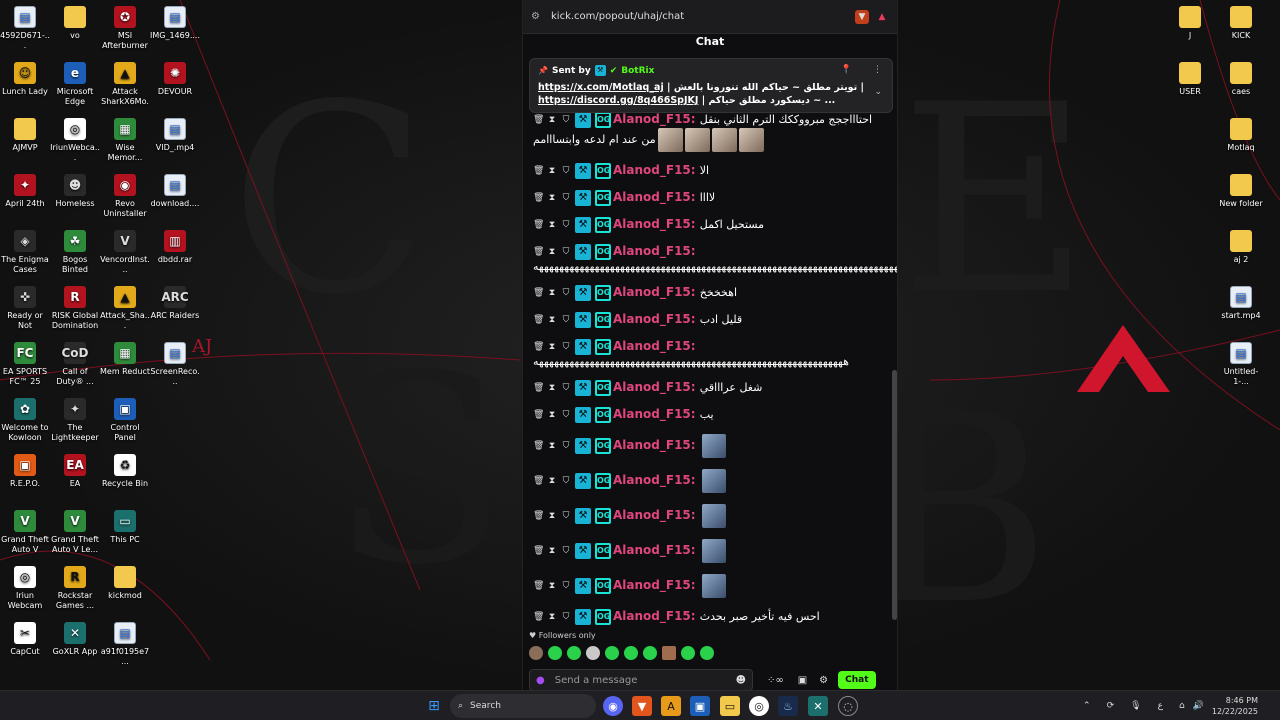 This screenshot has width=1280, height=720. Describe the element at coordinates (711, 293) in the screenshot. I see `chat-message: 🗑 ⧗ ⛉ ⚒ OG Alanod_F15: اهخخخخ` at that location.